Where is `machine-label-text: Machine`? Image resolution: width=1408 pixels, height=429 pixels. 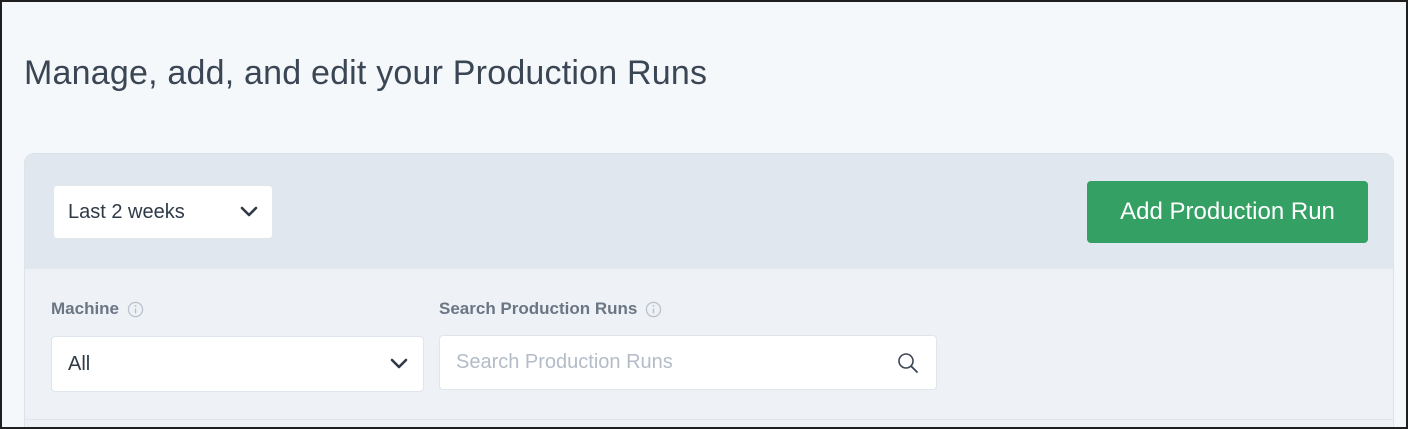 machine-label-text: Machine is located at coordinates (85, 308).